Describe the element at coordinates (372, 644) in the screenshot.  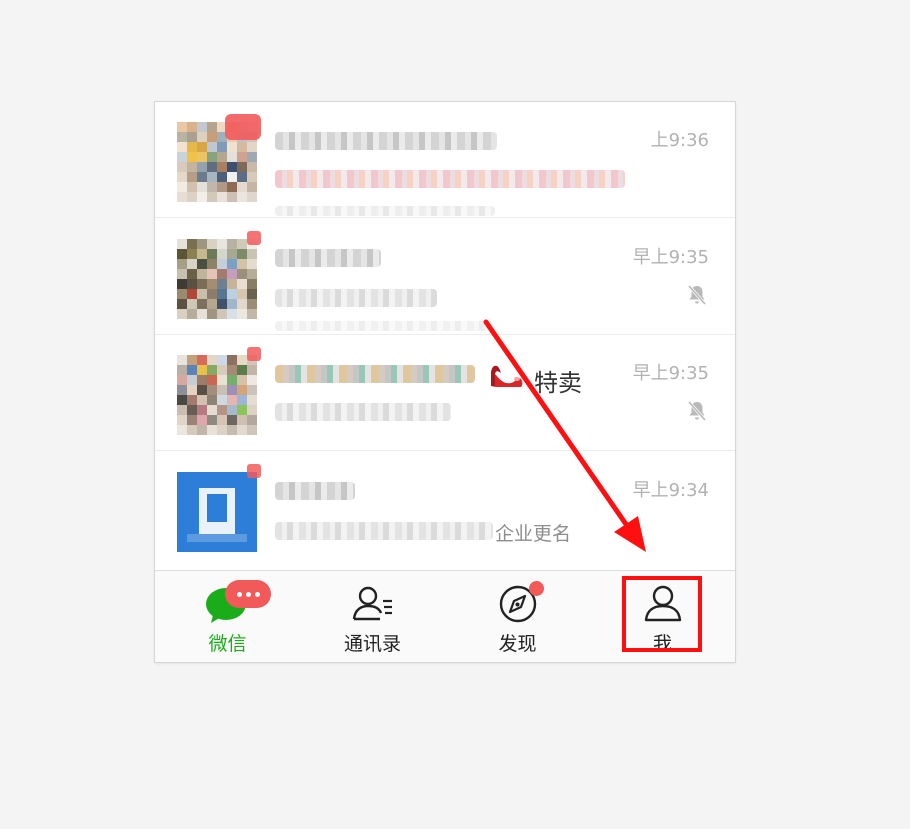
I see `tab-label: 通讯录` at that location.